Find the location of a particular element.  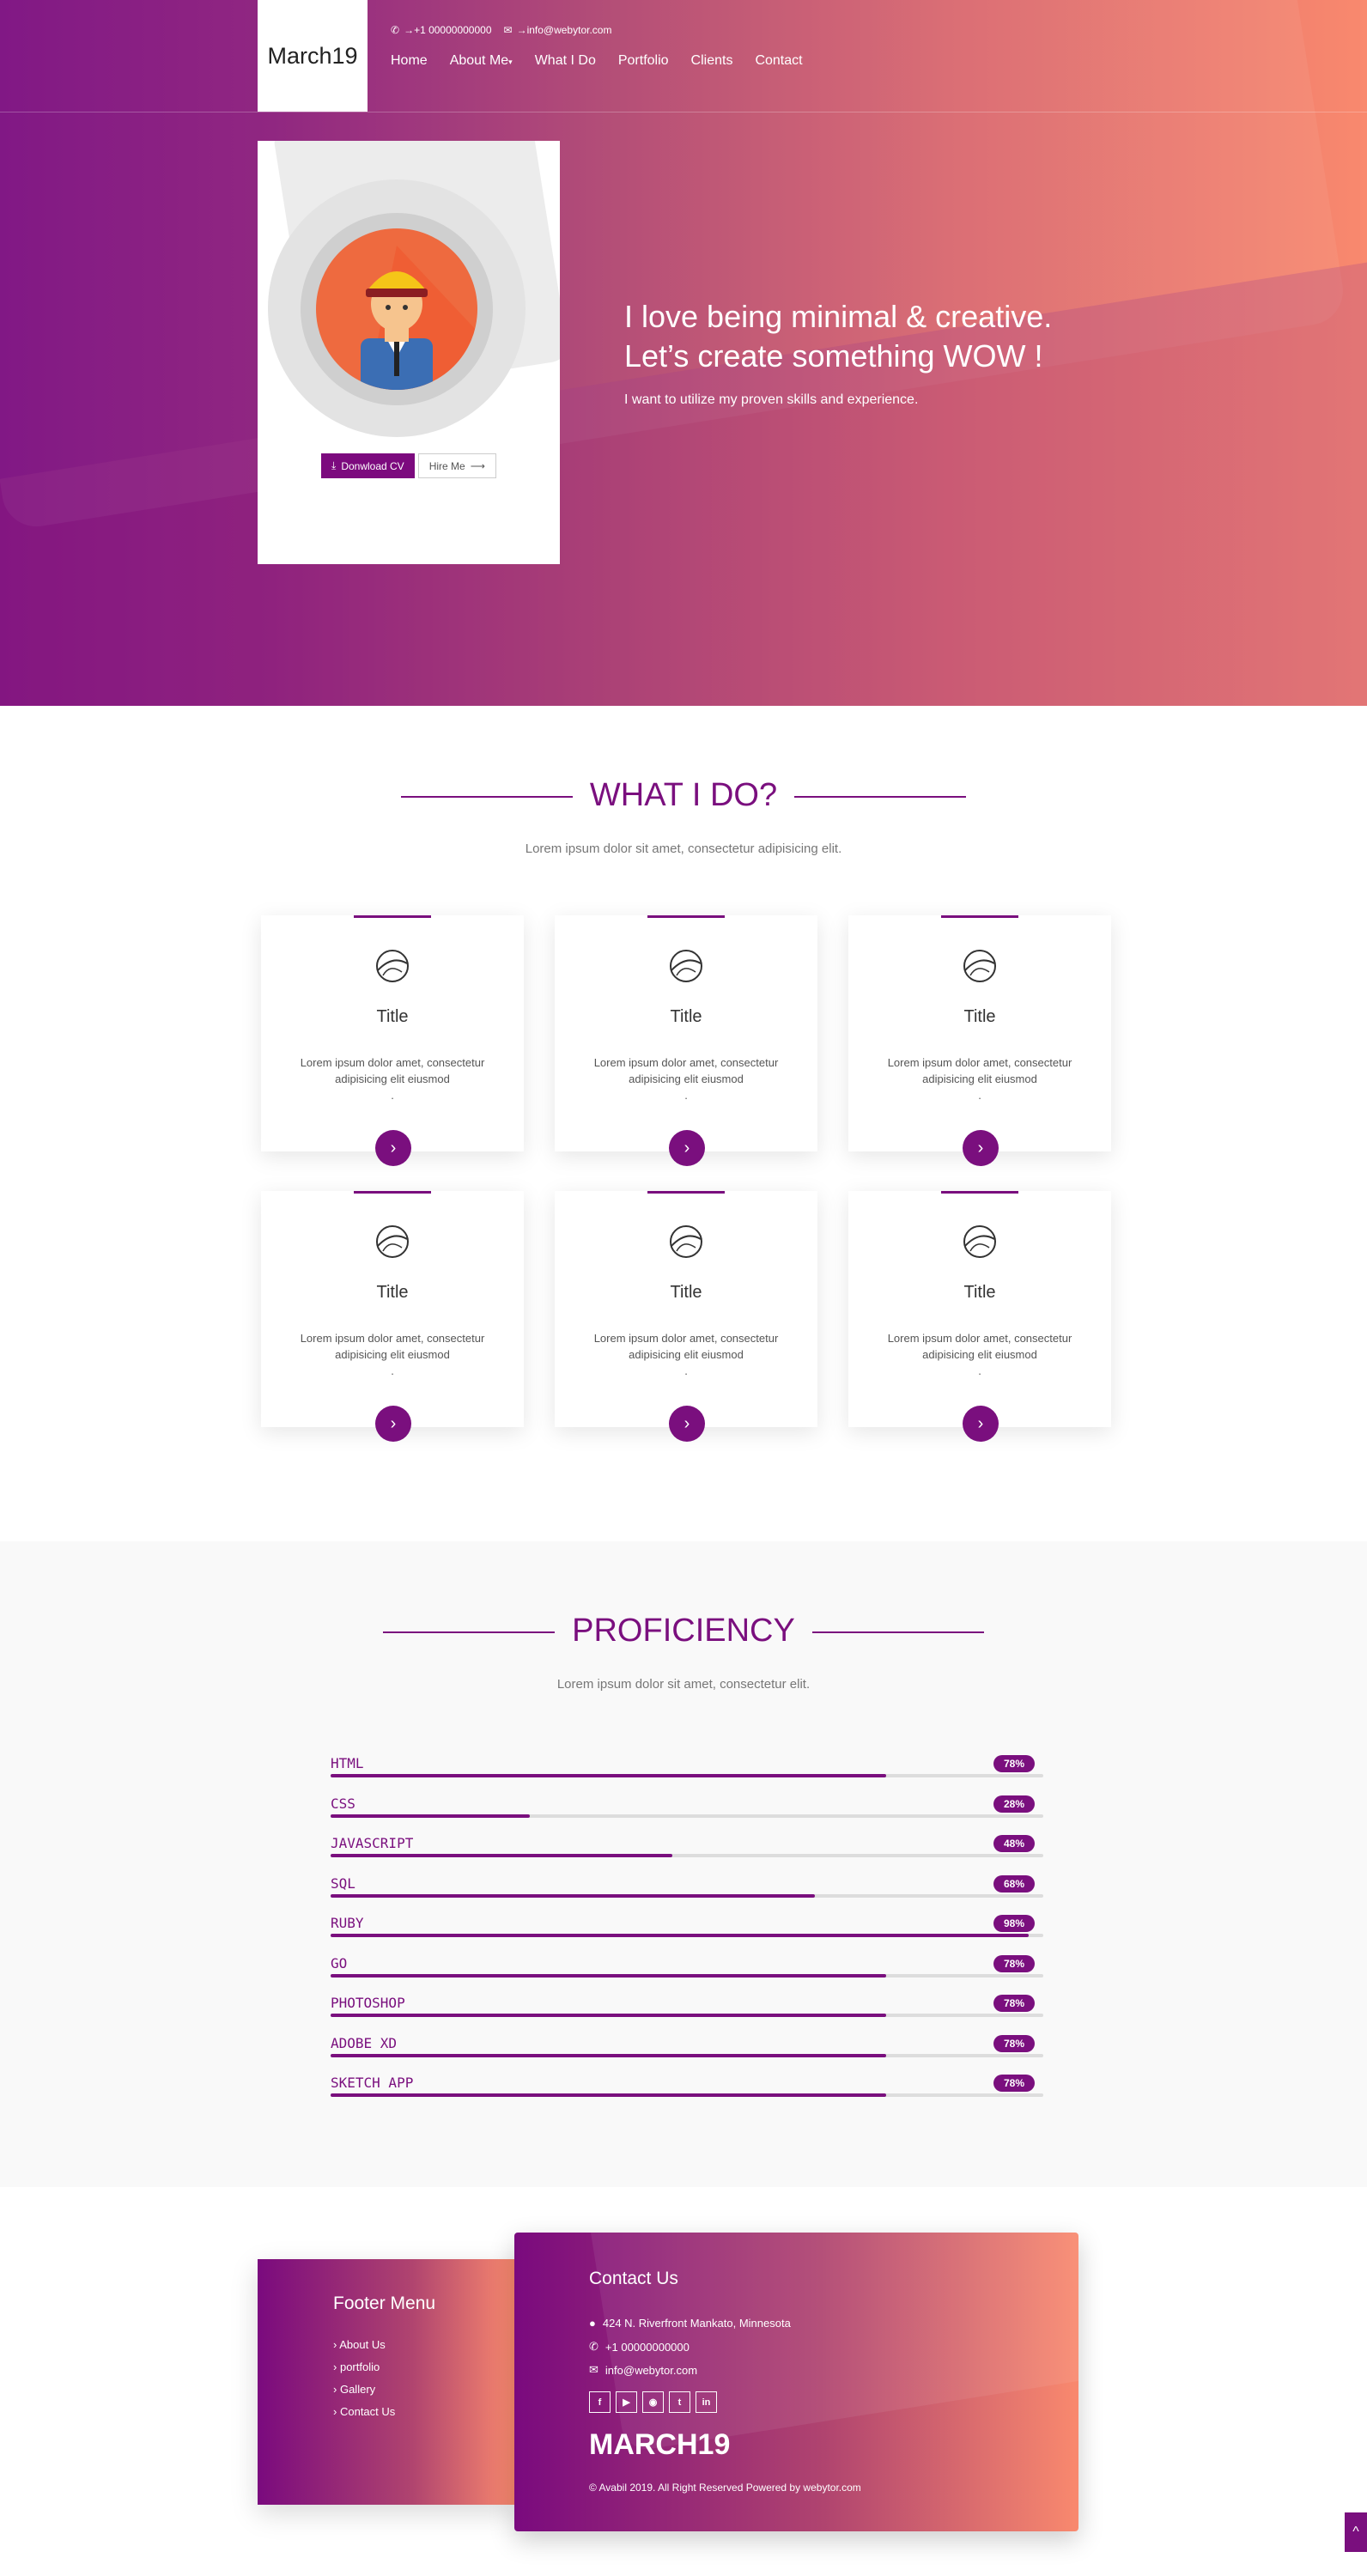

footer-link-gallery: › Gallery is located at coordinates (364, 2390).